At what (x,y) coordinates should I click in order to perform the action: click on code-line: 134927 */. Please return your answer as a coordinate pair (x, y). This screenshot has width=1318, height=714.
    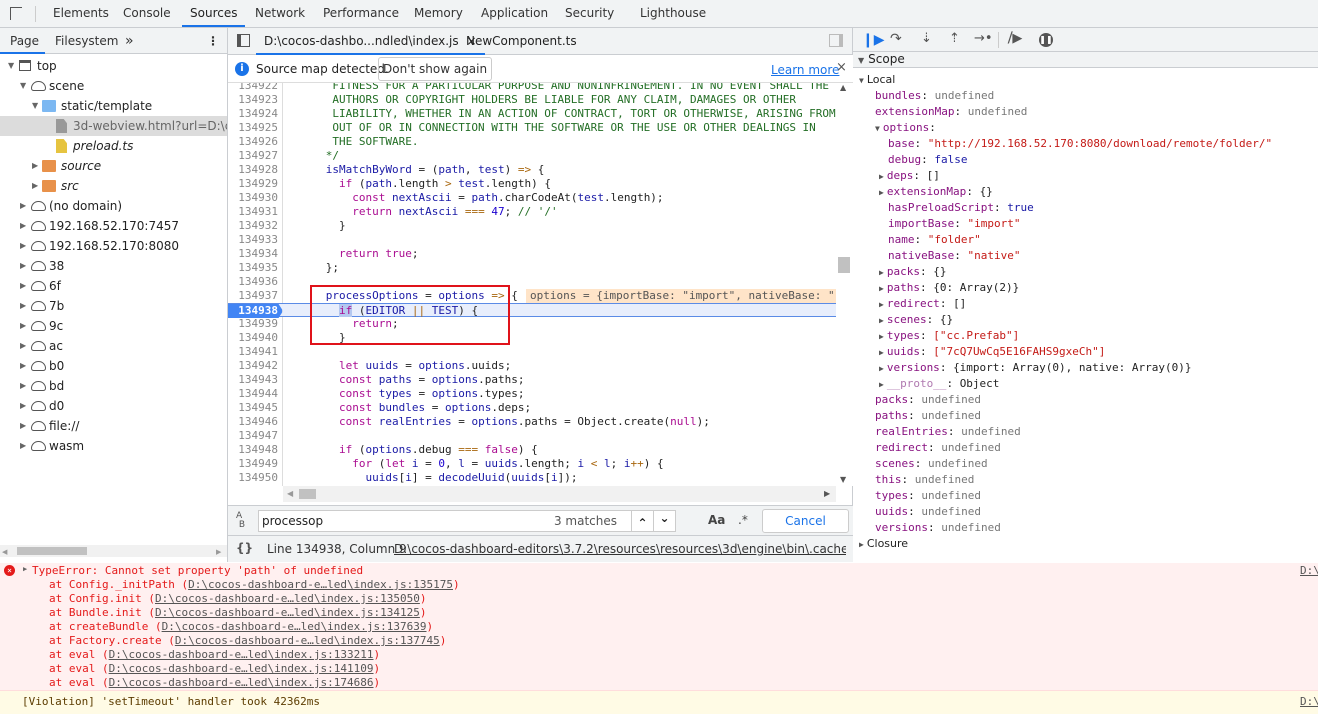
    Looking at the image, I should click on (532, 156).